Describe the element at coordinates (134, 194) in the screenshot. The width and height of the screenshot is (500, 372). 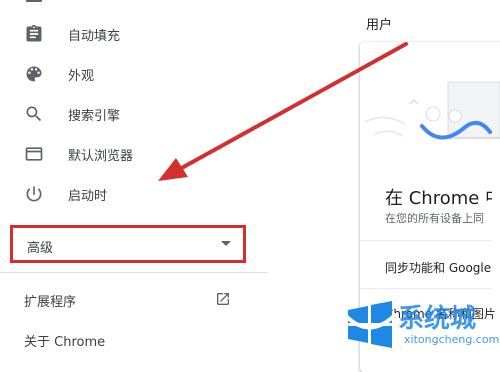
I see `sidebar-item-on-startup: 启动时` at that location.